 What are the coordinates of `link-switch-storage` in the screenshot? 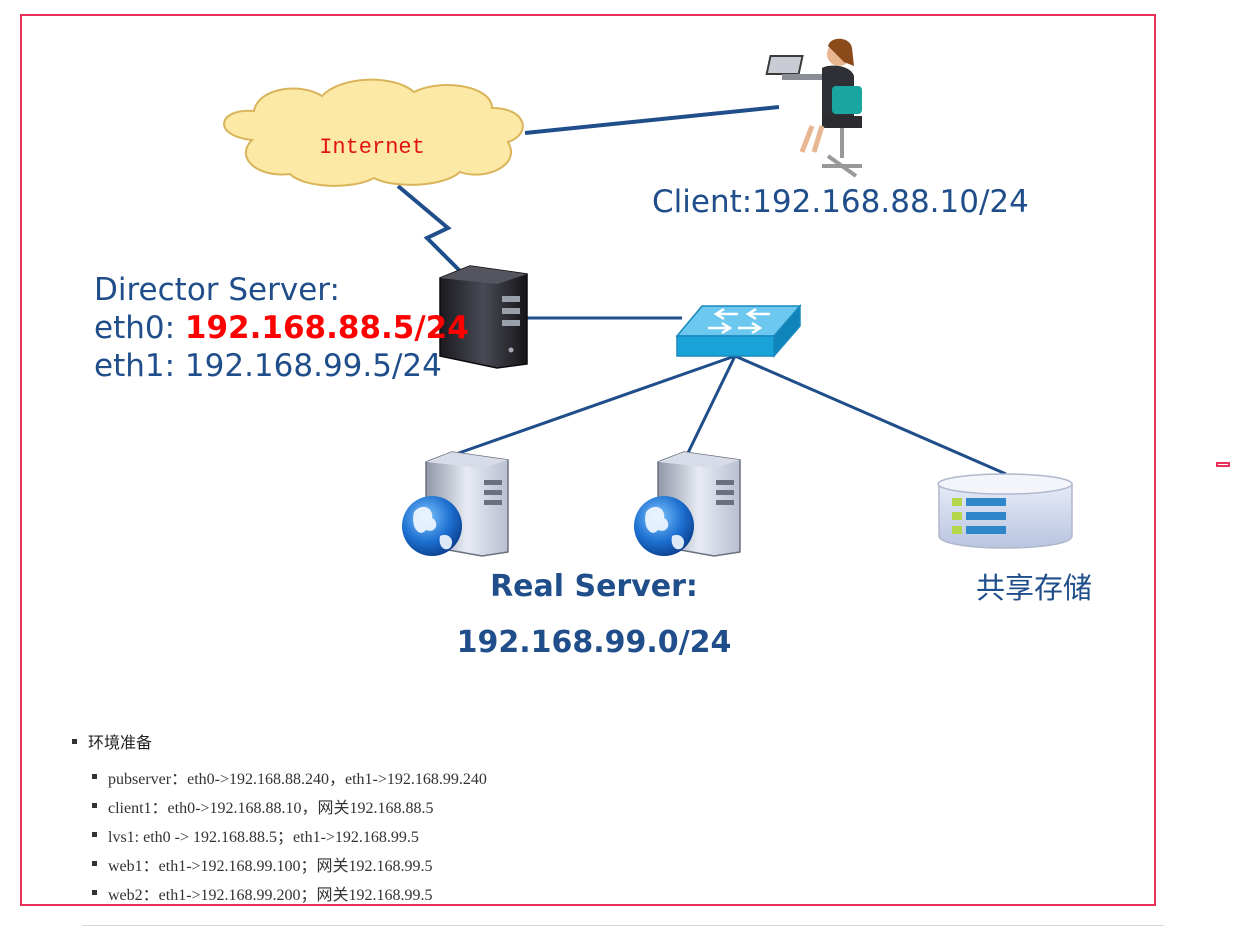 It's located at (870, 415).